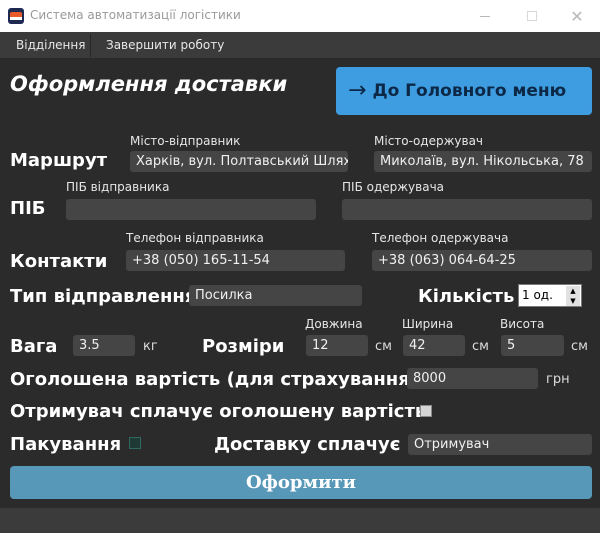 The image size is (600, 533). I want to click on receiver-phone-input: +38 (063) 064-64-25, so click(482, 260).